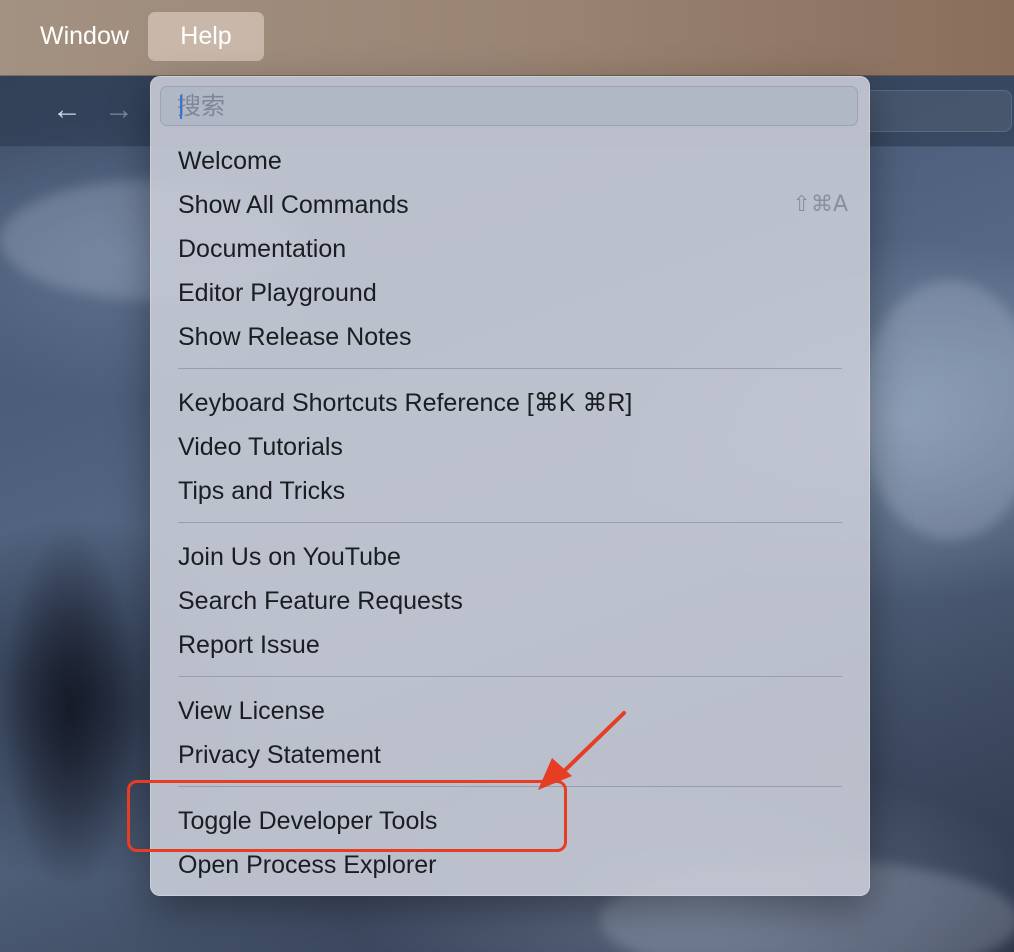  I want to click on background-cloud, so click(937, 410).